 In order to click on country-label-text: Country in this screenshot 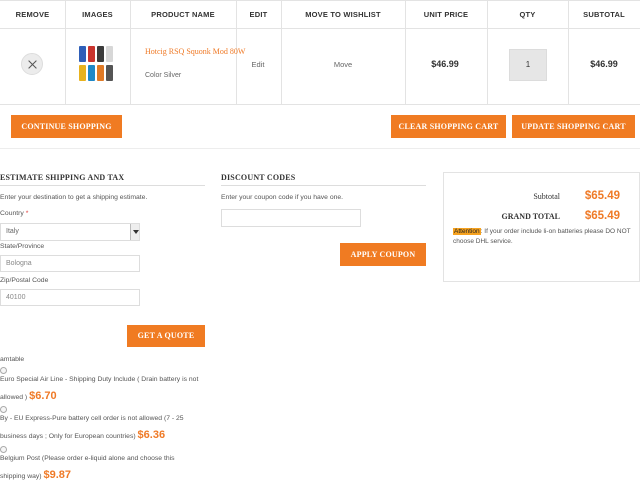, I will do `click(12, 213)`.